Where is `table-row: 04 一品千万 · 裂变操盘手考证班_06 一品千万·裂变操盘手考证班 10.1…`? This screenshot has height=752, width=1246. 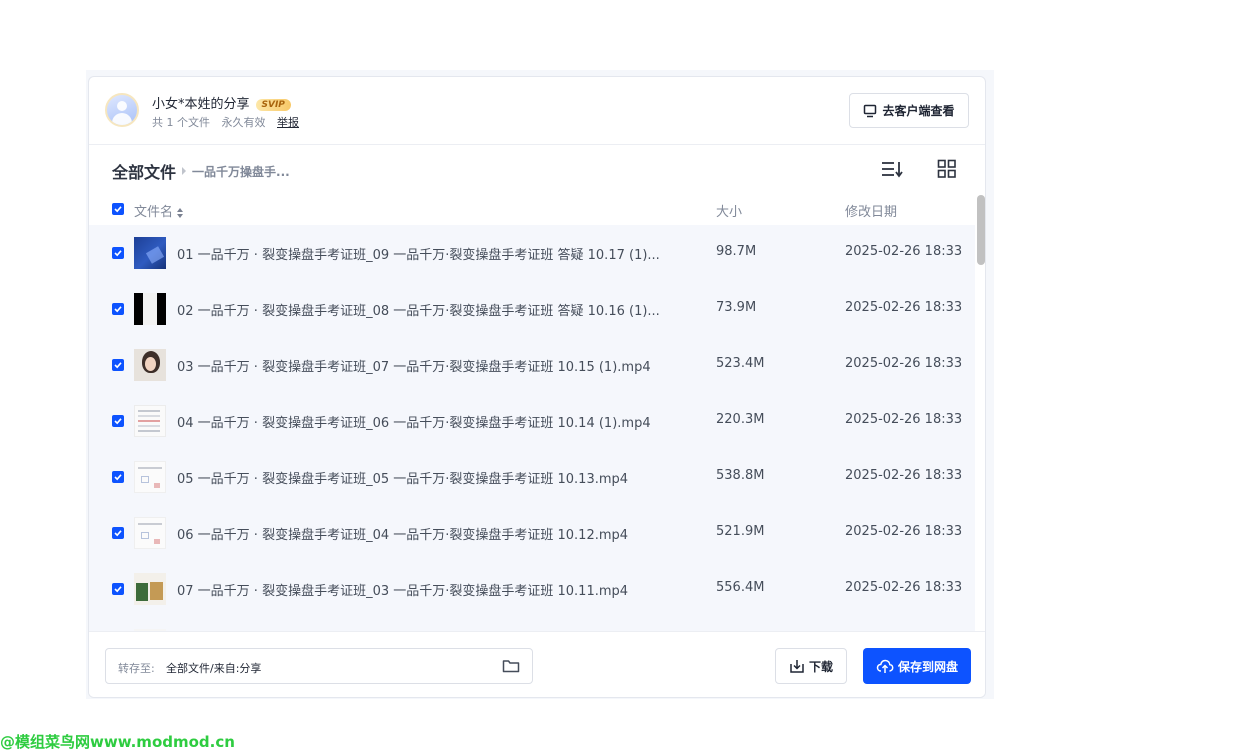 table-row: 04 一品千万 · 裂变操盘手考证班_06 一品千万·裂变操盘手考证班 10.1… is located at coordinates (532, 421).